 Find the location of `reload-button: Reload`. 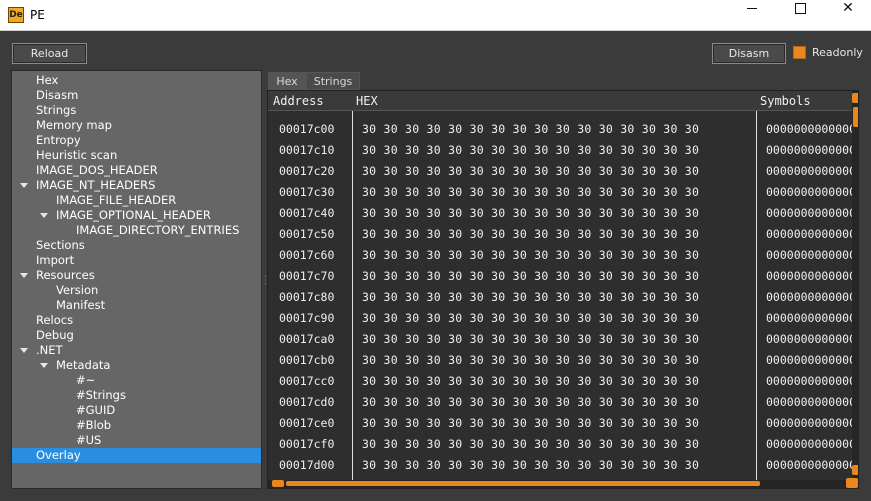

reload-button: Reload is located at coordinates (49, 53).